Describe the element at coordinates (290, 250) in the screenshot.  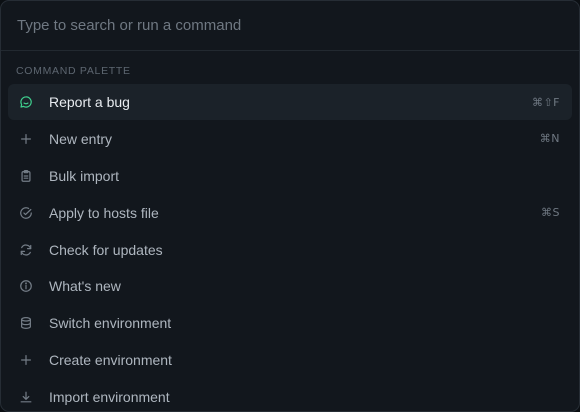
I see `command-check-updates: Check for updates` at that location.